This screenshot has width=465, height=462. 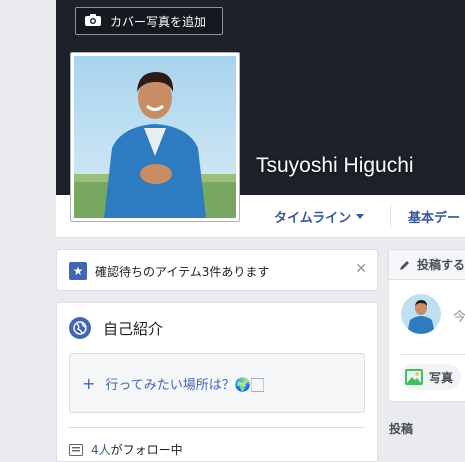 I want to click on post-composer: 投稿する 今 写真, so click(x=426, y=325).